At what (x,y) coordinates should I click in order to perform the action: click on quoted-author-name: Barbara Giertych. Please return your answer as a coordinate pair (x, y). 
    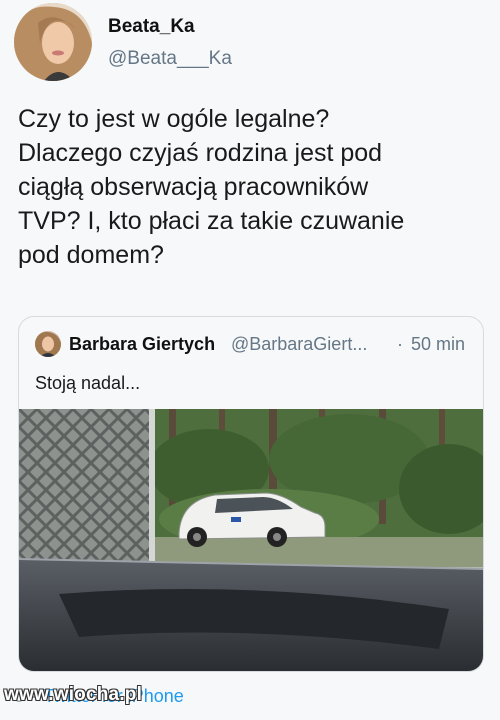
    Looking at the image, I should click on (142, 344).